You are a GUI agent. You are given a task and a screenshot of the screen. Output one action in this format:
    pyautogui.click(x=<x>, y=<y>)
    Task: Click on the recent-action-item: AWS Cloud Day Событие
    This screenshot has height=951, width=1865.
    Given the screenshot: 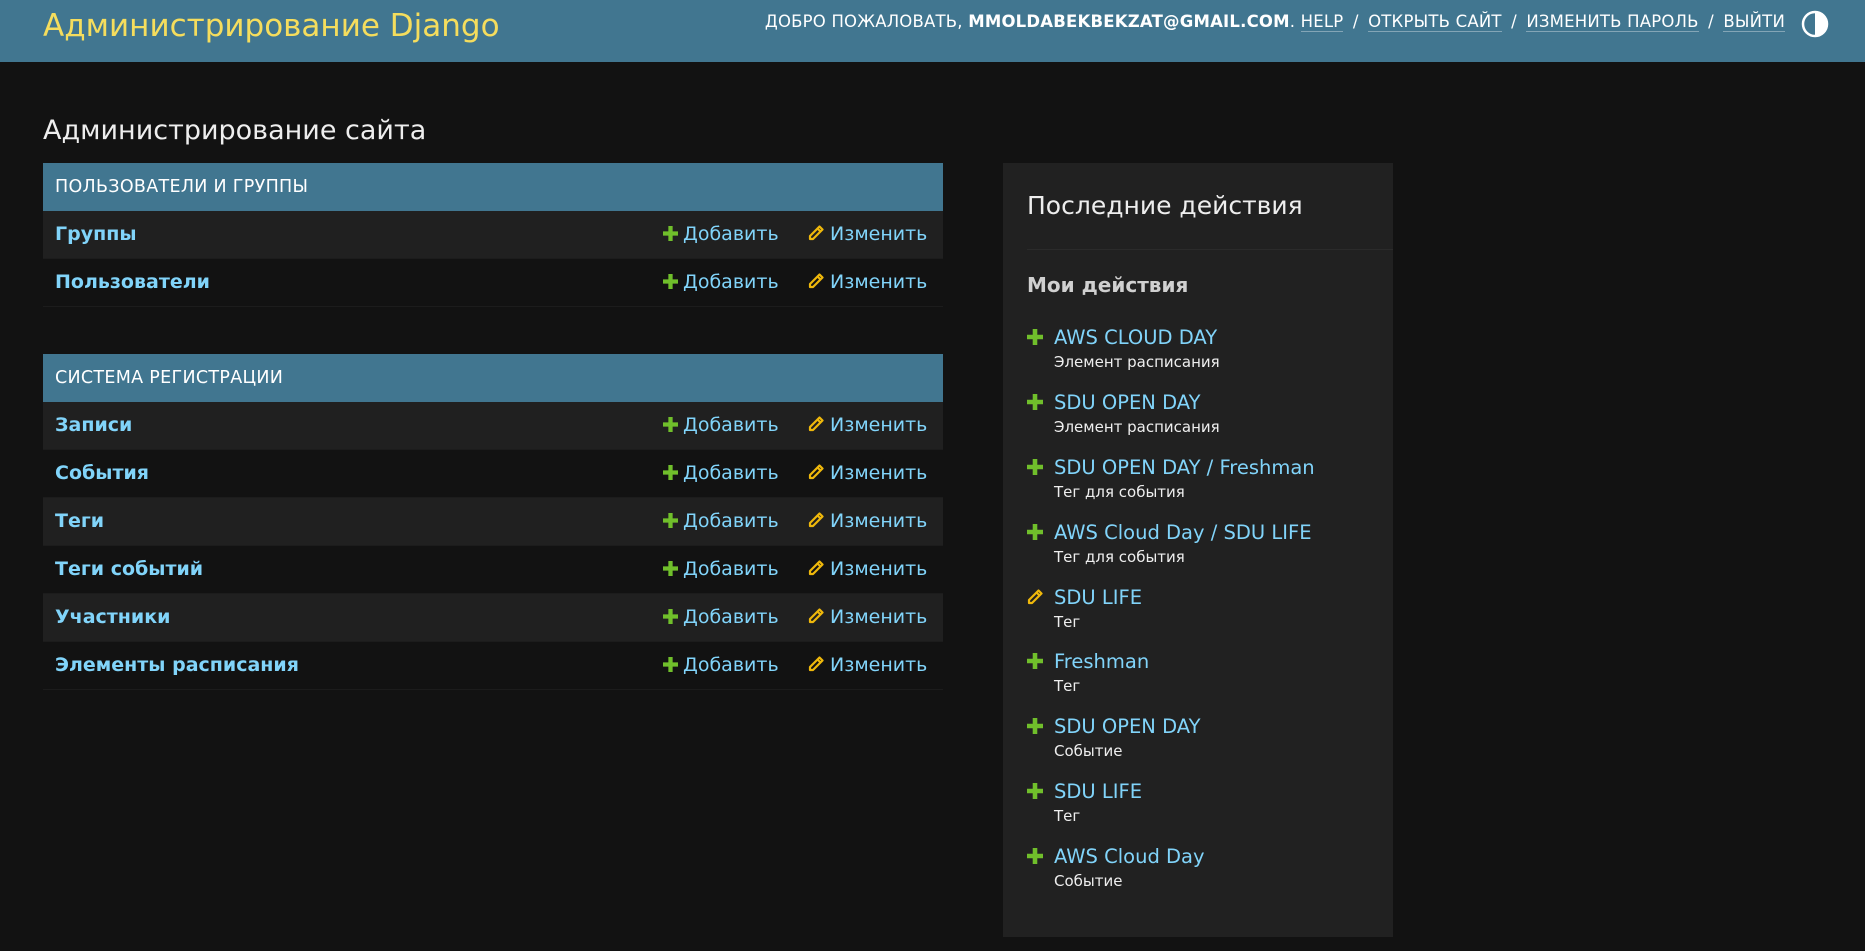 What is the action you would take?
    pyautogui.click(x=1197, y=875)
    